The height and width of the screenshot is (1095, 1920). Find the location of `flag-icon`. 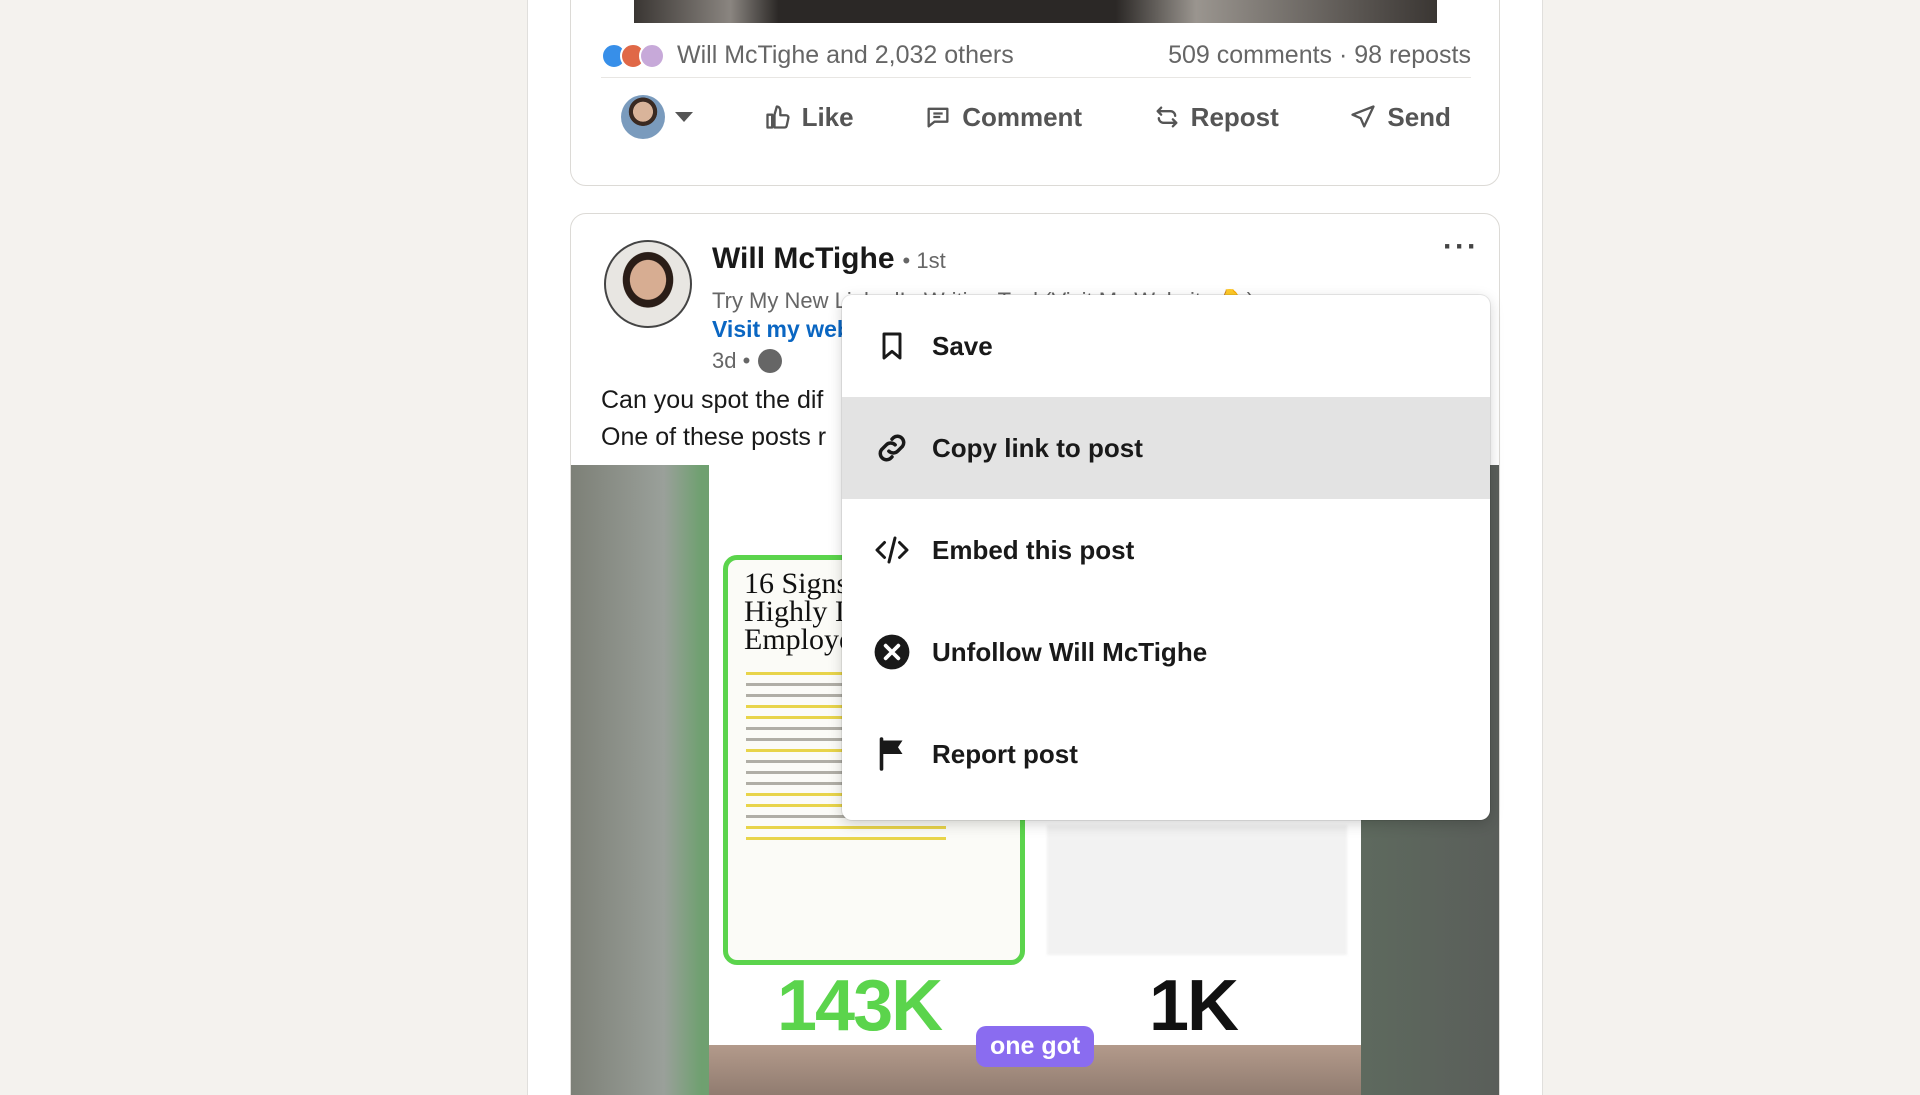

flag-icon is located at coordinates (892, 754).